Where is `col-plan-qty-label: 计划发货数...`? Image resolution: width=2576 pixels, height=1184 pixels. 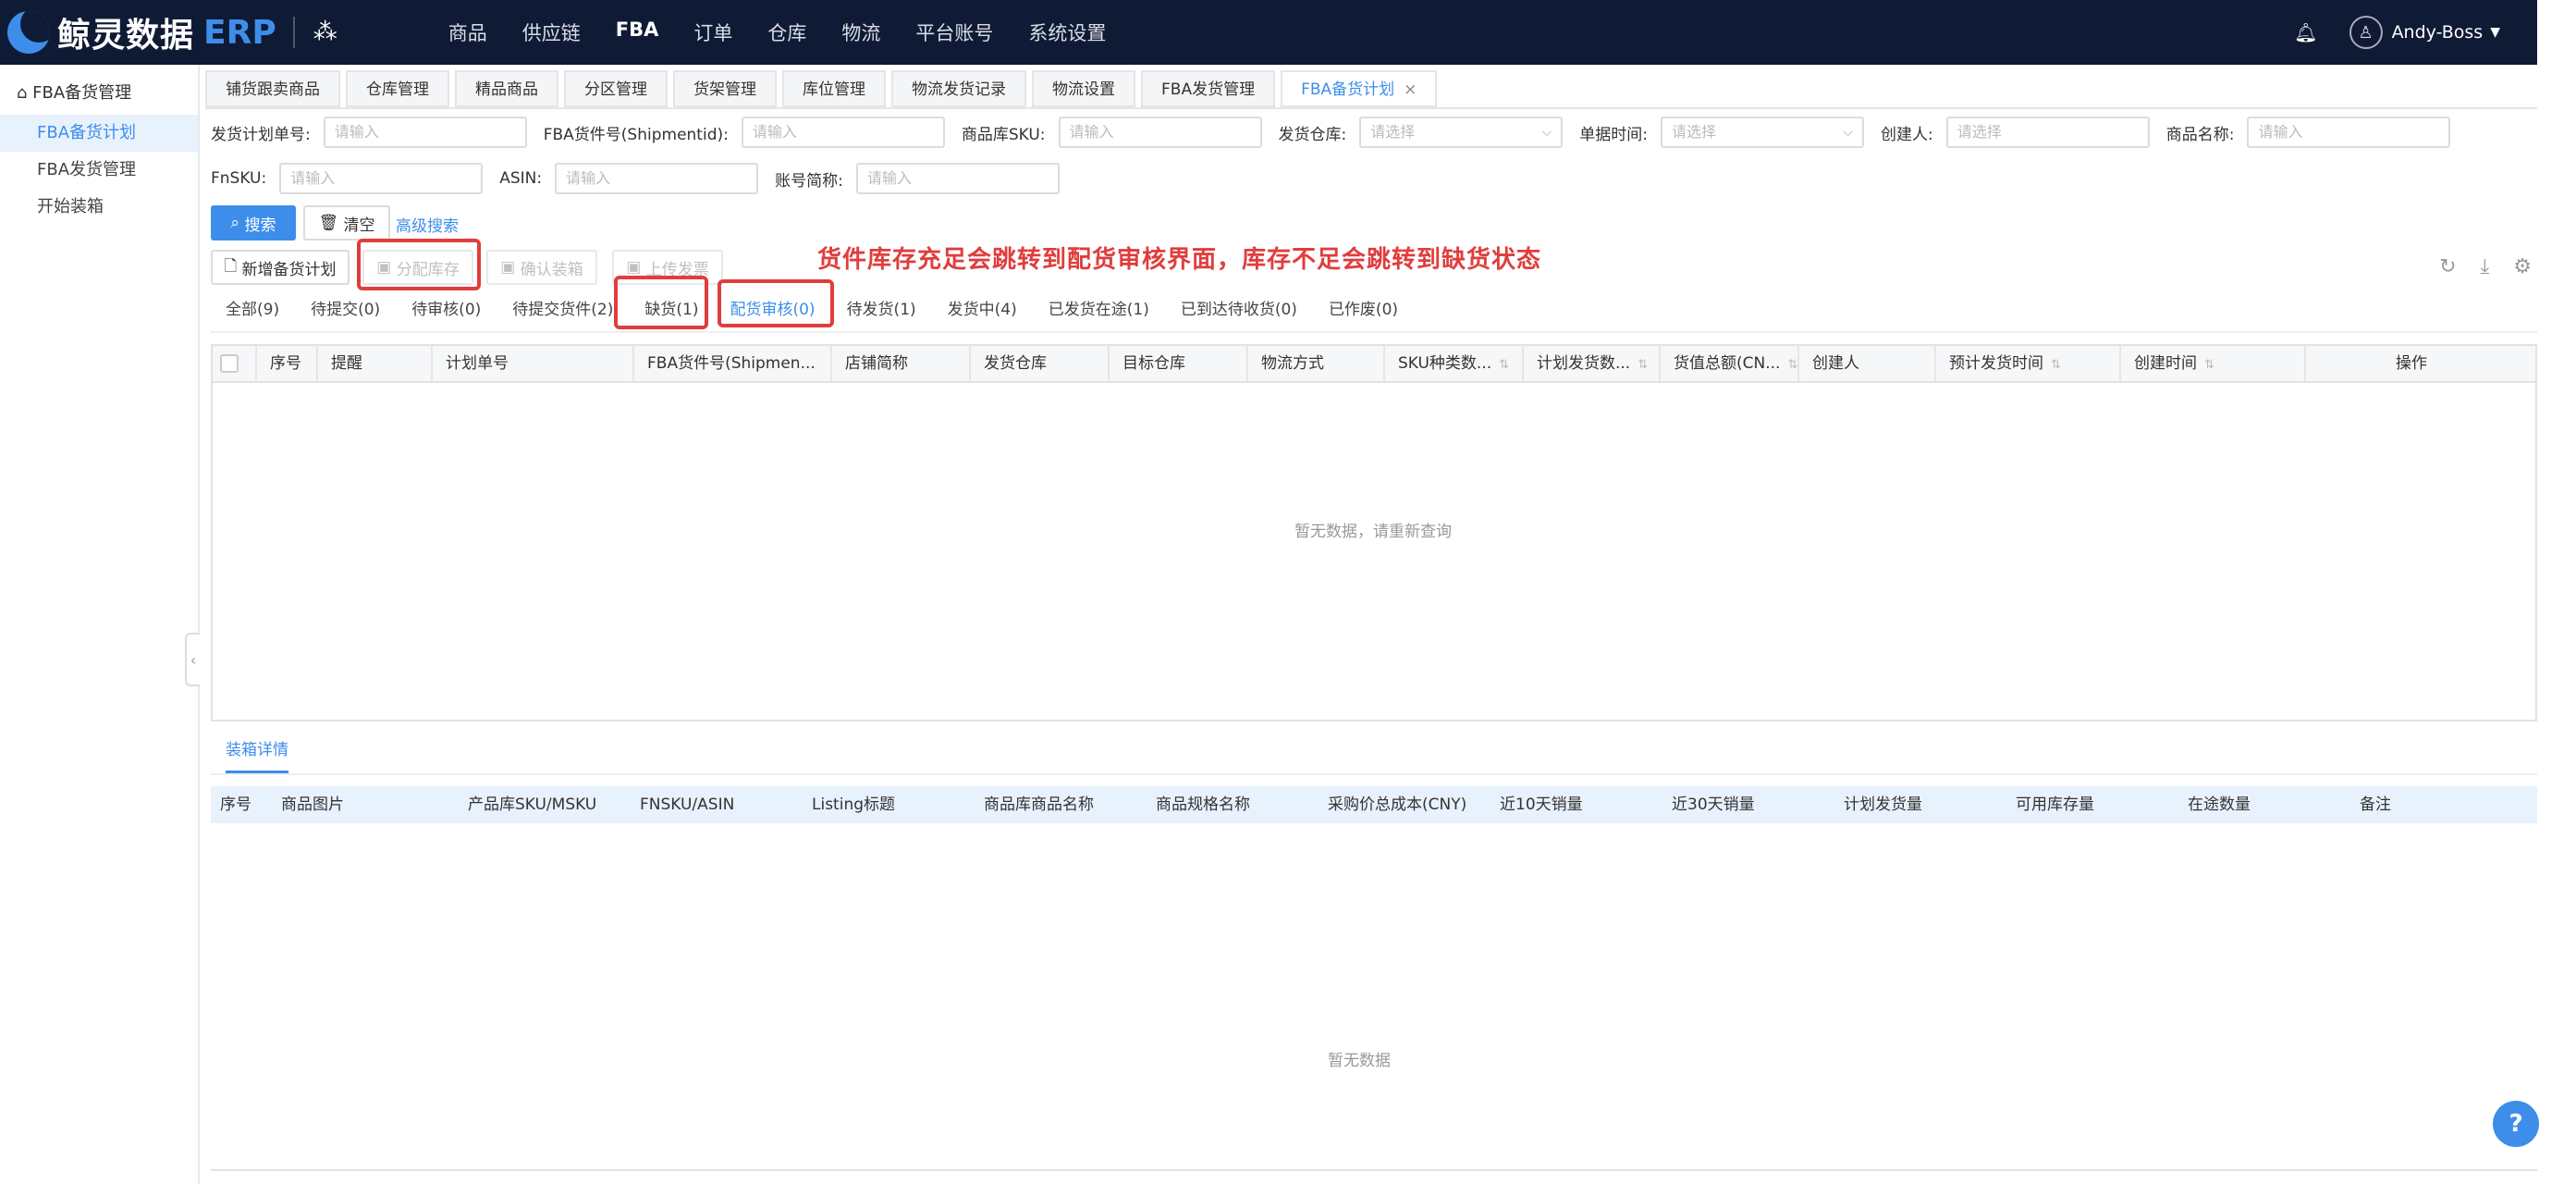 col-plan-qty-label: 计划发货数... is located at coordinates (1584, 363).